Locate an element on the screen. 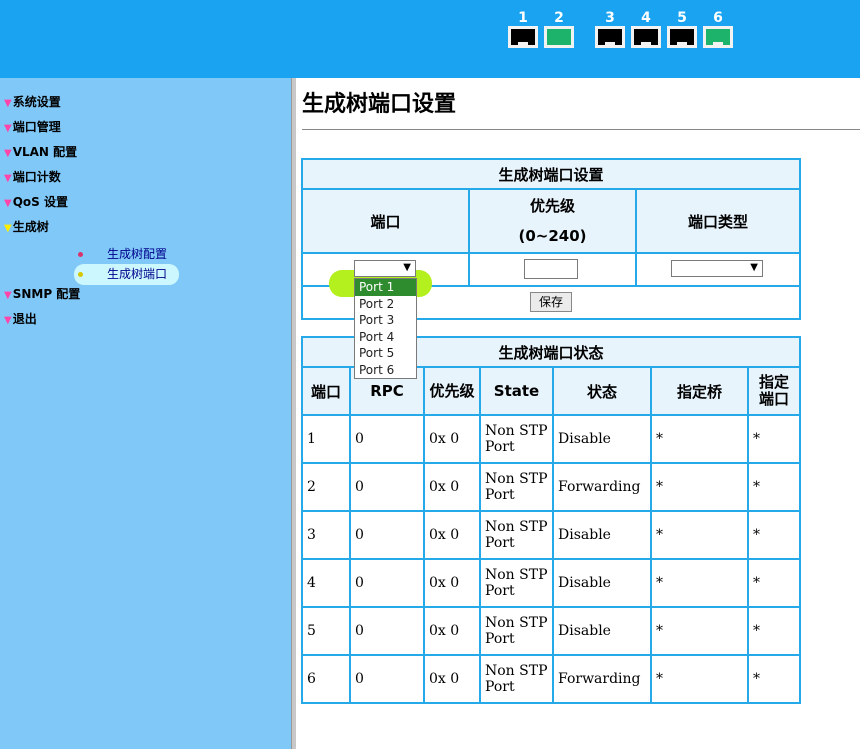 The width and height of the screenshot is (860, 749). menu-label: 端口管理 is located at coordinates (36, 127).